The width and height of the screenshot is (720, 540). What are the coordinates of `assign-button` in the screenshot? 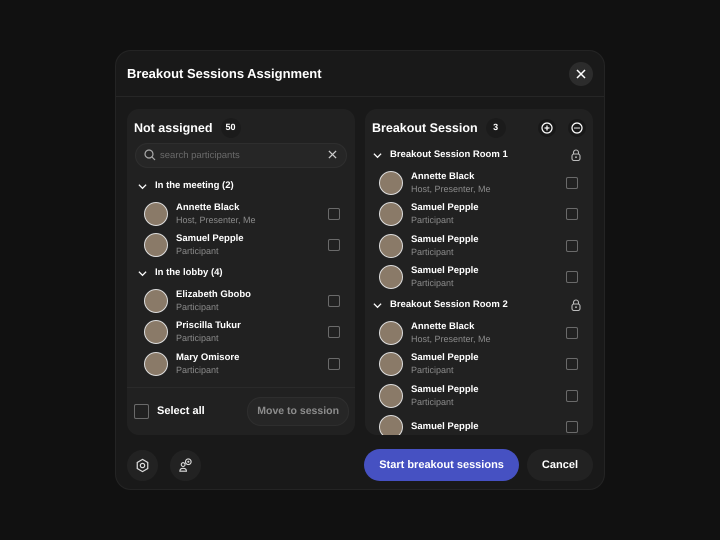 It's located at (185, 465).